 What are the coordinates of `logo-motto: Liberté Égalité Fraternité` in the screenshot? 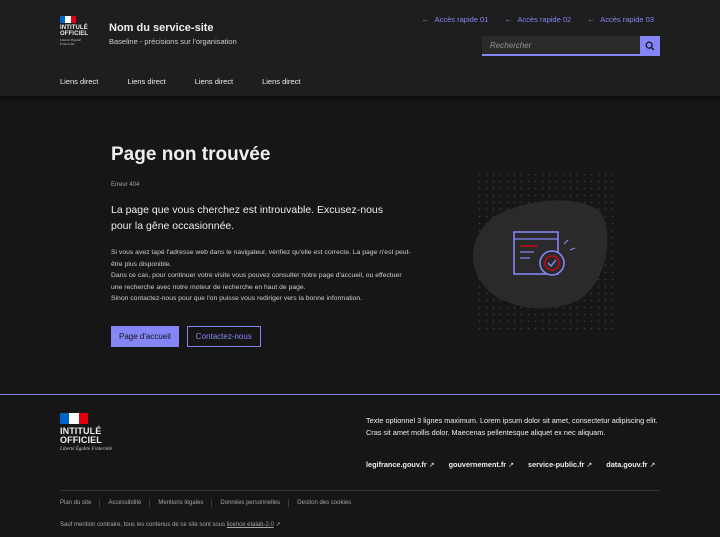 It's located at (71, 42).